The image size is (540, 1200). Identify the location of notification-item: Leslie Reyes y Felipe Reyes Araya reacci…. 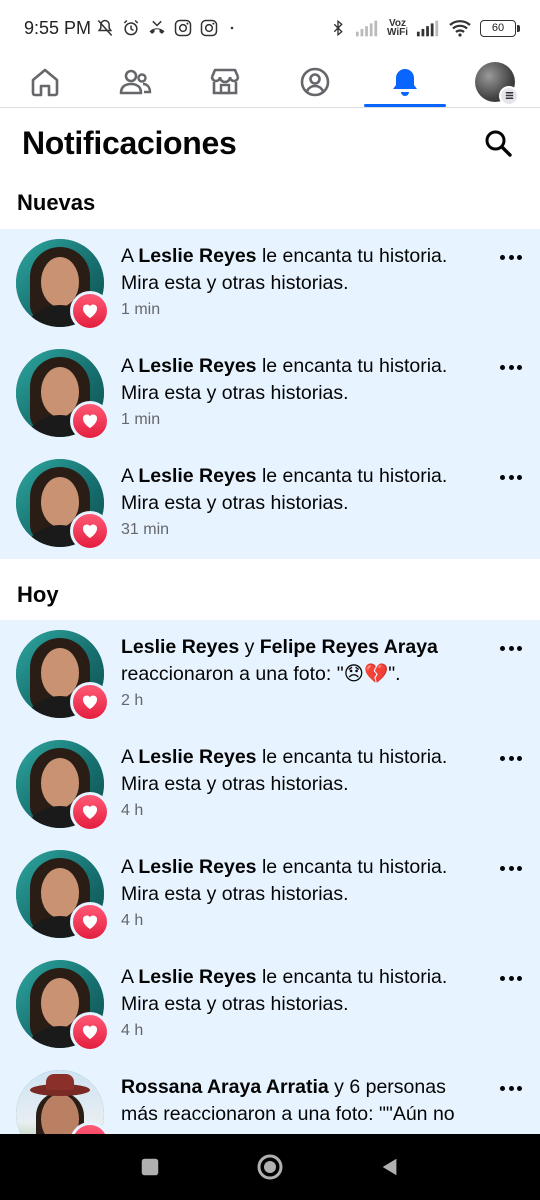
(270, 675).